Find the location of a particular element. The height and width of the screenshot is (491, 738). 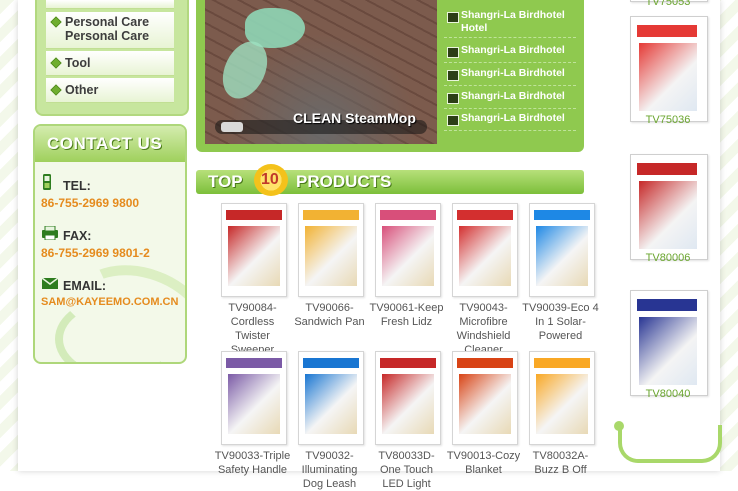

contact-title: CONTACT US is located at coordinates (105, 143).